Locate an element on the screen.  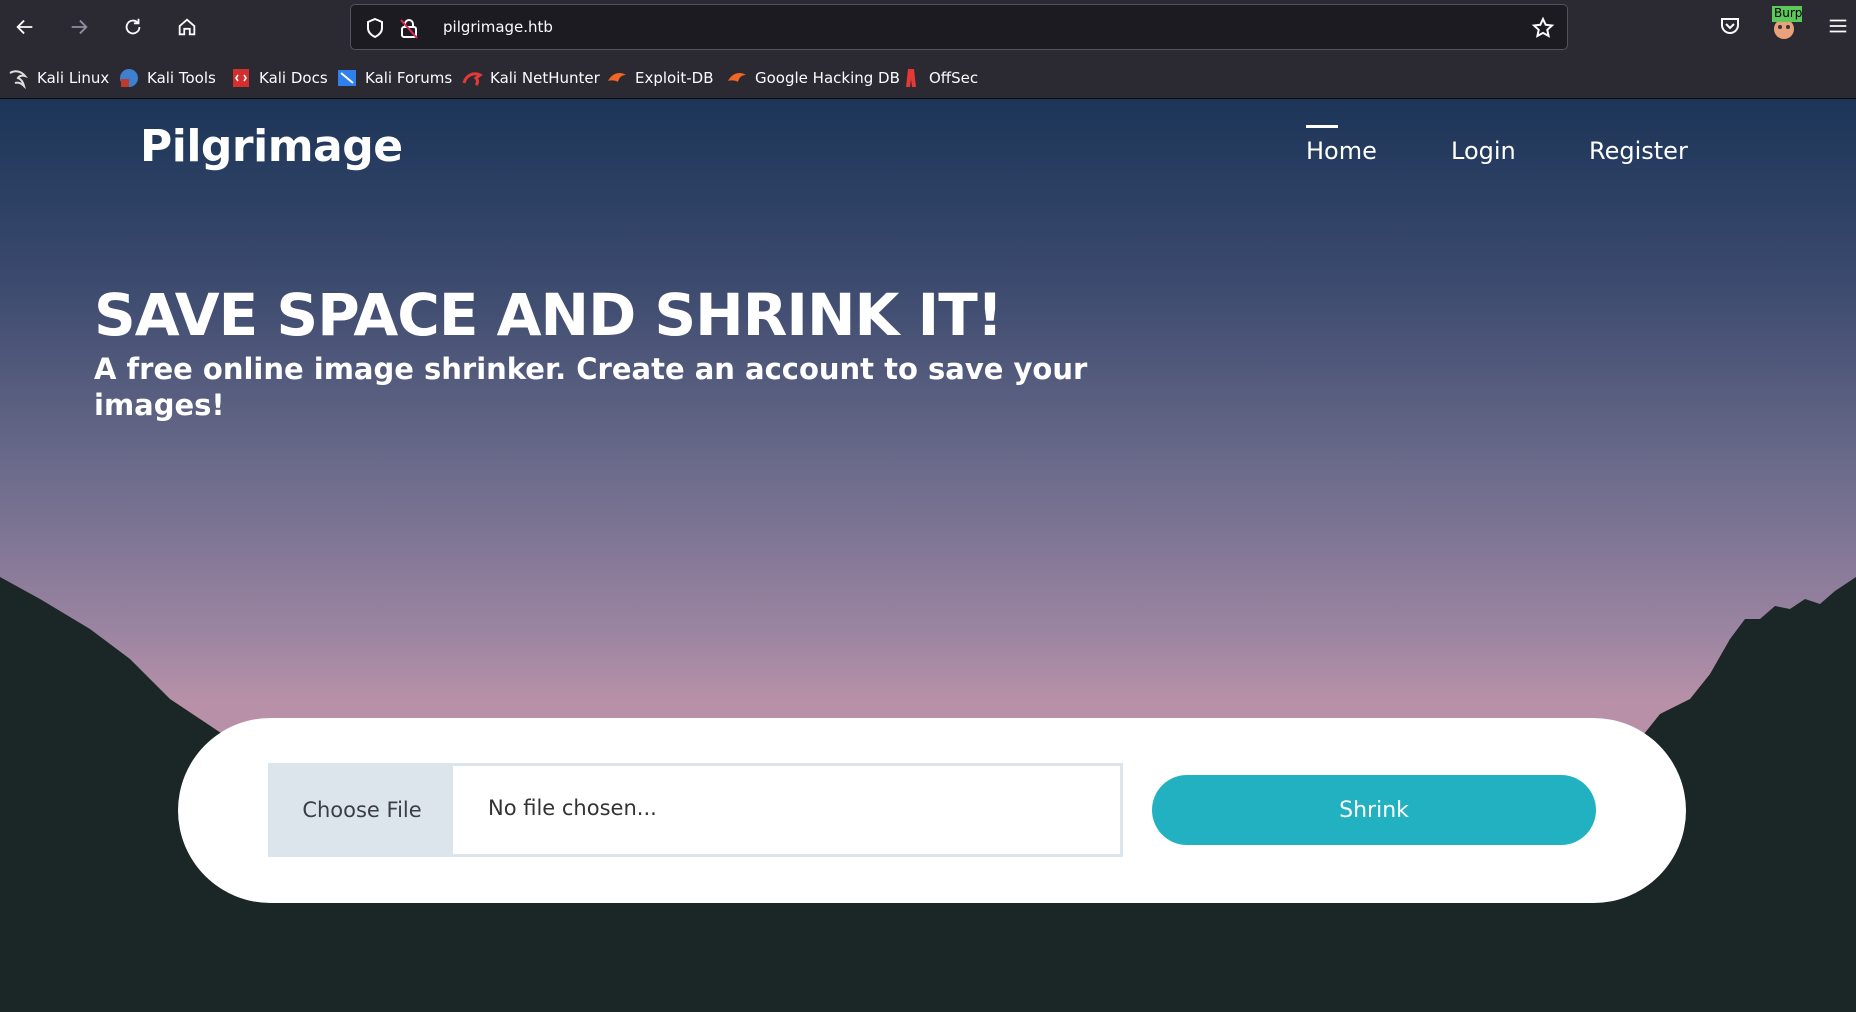
burp-extension-icon: Burp is located at coordinates (1786, 23).